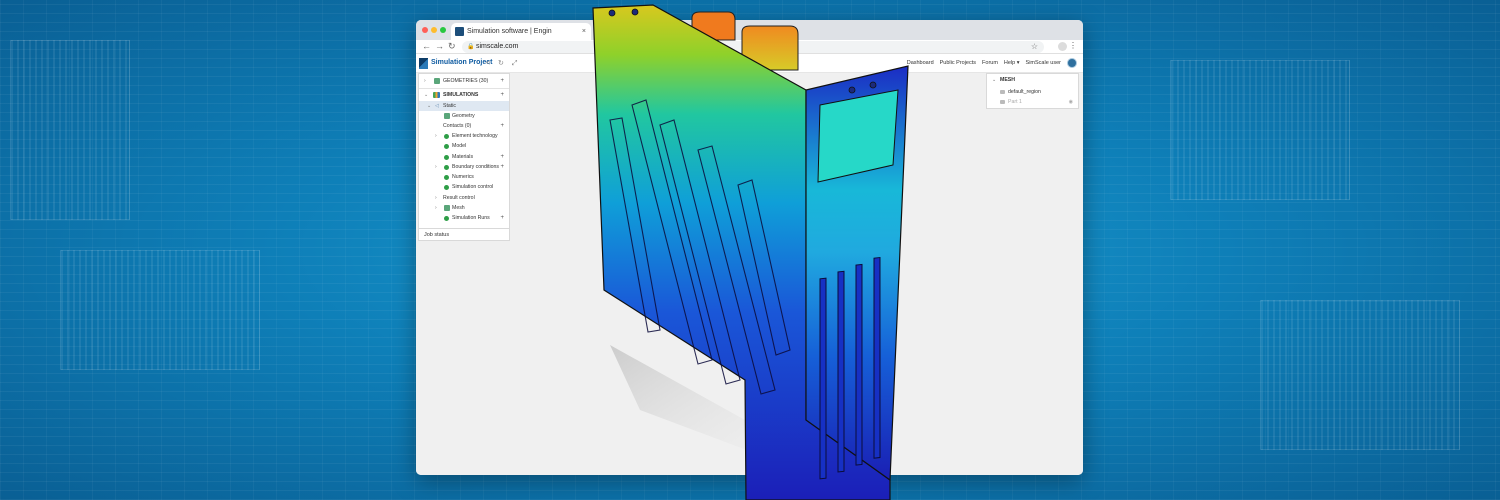 Image resolution: width=1500 pixels, height=500 pixels. I want to click on tree-item-materials: Materials +, so click(464, 157).